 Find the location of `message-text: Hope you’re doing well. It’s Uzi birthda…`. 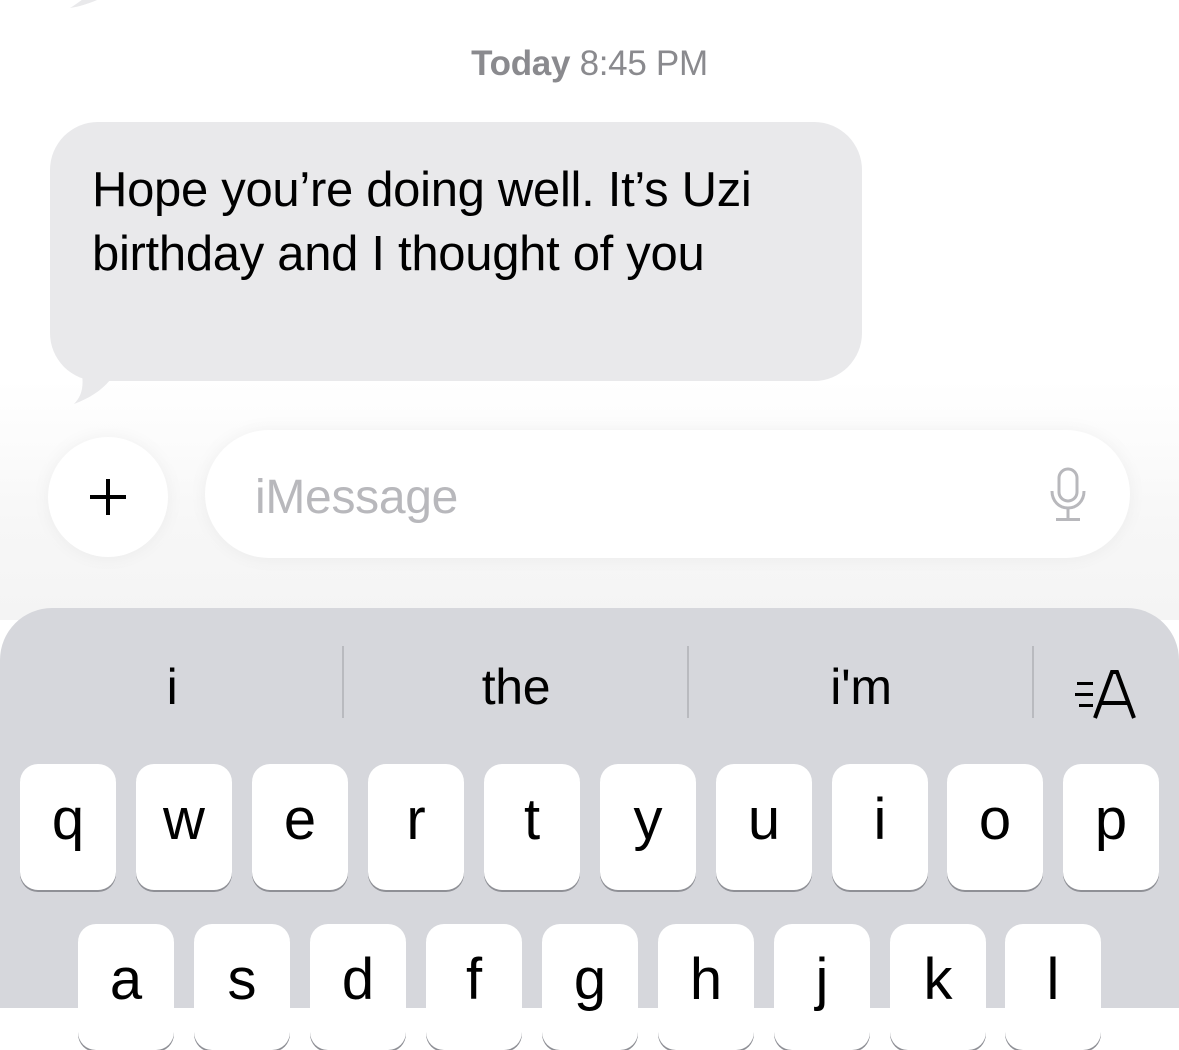

message-text: Hope you’re doing well. It’s Uzi birthda… is located at coordinates (422, 222).